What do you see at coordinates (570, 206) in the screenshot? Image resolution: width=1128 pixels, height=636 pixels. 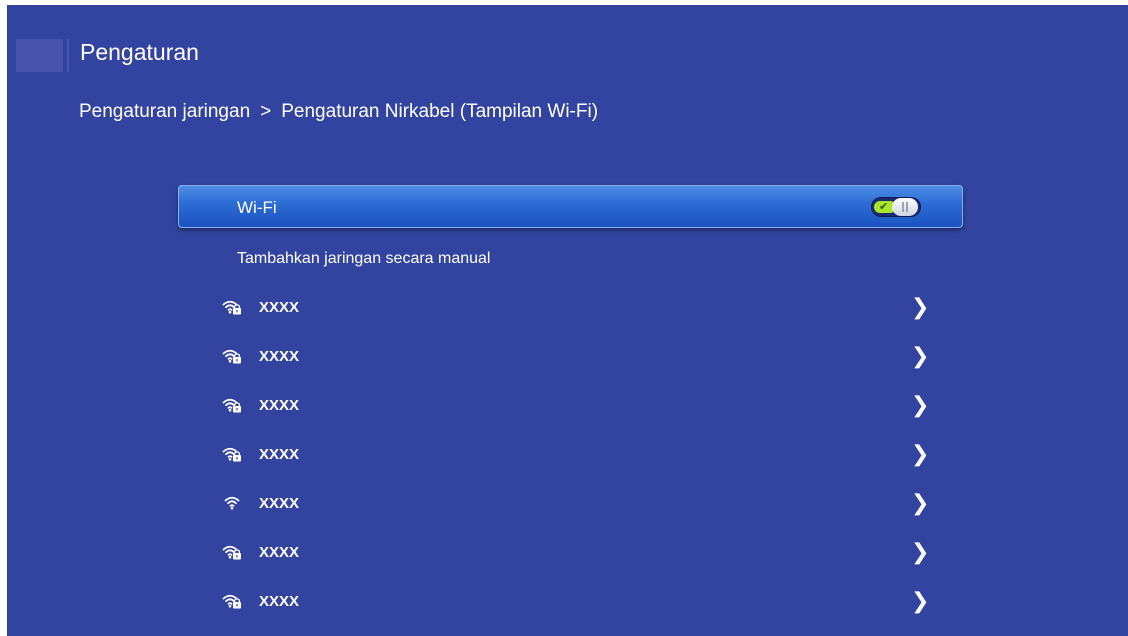 I see `wifi-toggle-row: Wi-Fi ✔` at bounding box center [570, 206].